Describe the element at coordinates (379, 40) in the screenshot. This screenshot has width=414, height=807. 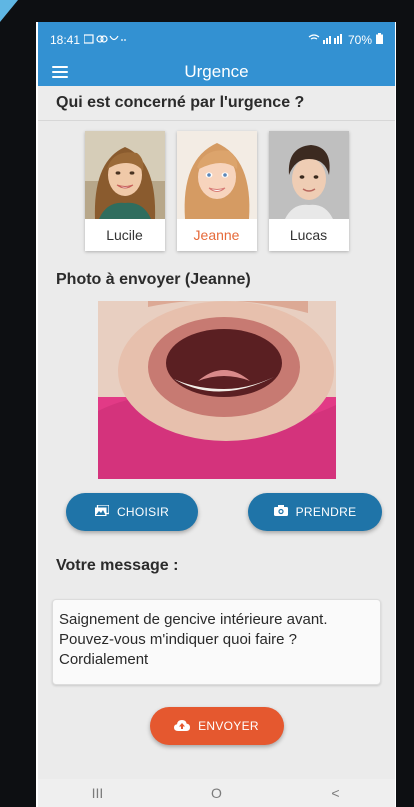
I see `battery-icon` at that location.